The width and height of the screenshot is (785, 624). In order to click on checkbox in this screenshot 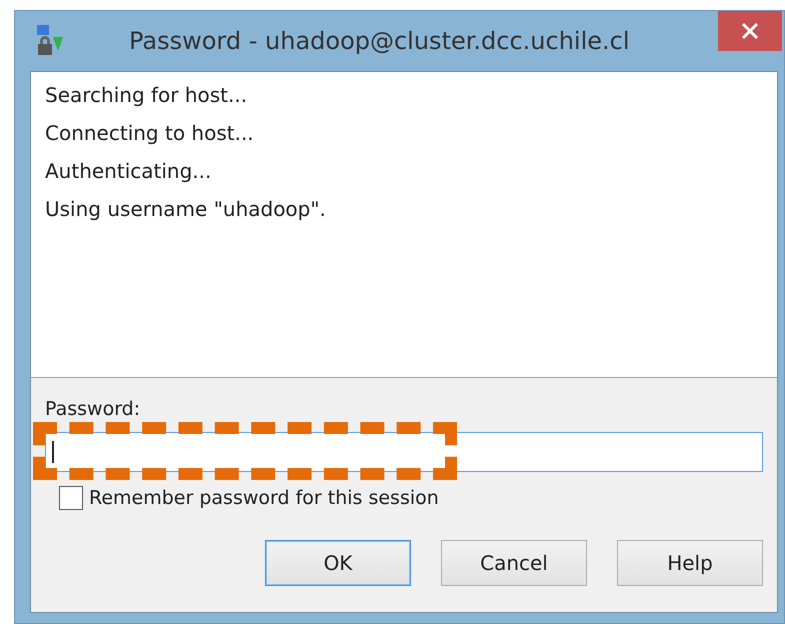, I will do `click(71, 498)`.